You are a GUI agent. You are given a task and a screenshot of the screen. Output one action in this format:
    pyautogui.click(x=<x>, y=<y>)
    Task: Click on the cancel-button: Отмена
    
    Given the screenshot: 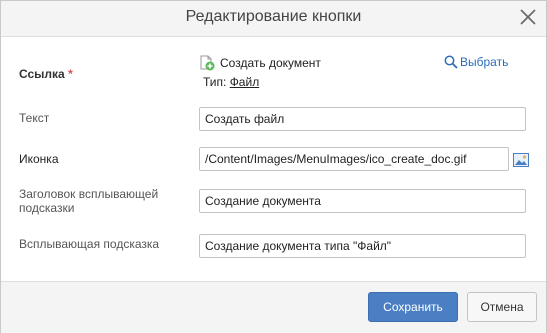 What is the action you would take?
    pyautogui.click(x=502, y=307)
    